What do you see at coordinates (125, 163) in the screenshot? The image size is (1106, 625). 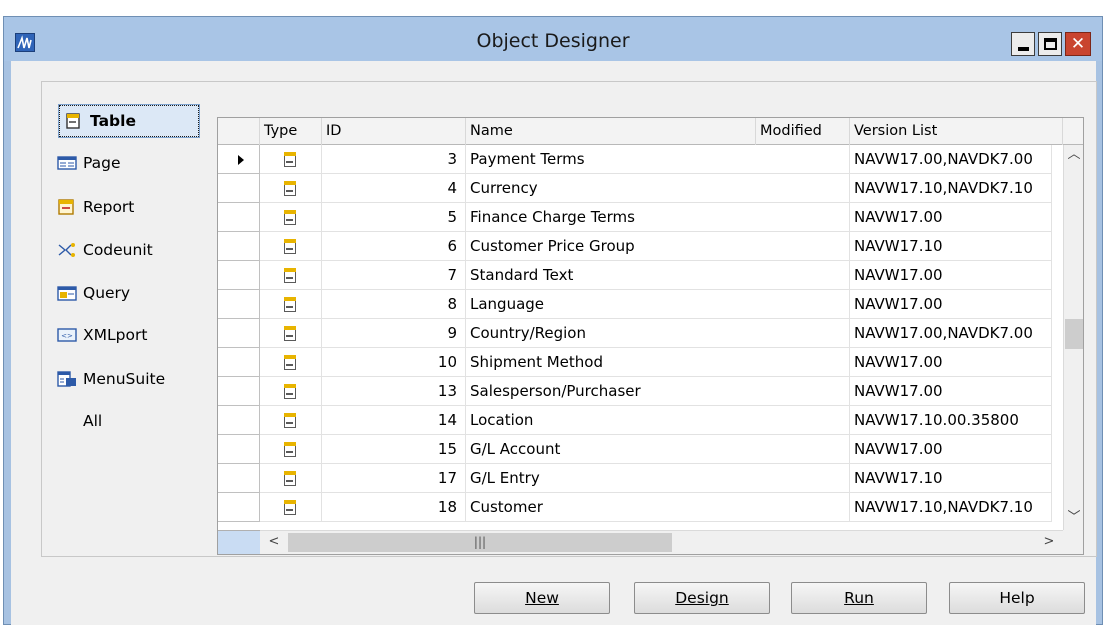 I see `object-type-page: Page` at bounding box center [125, 163].